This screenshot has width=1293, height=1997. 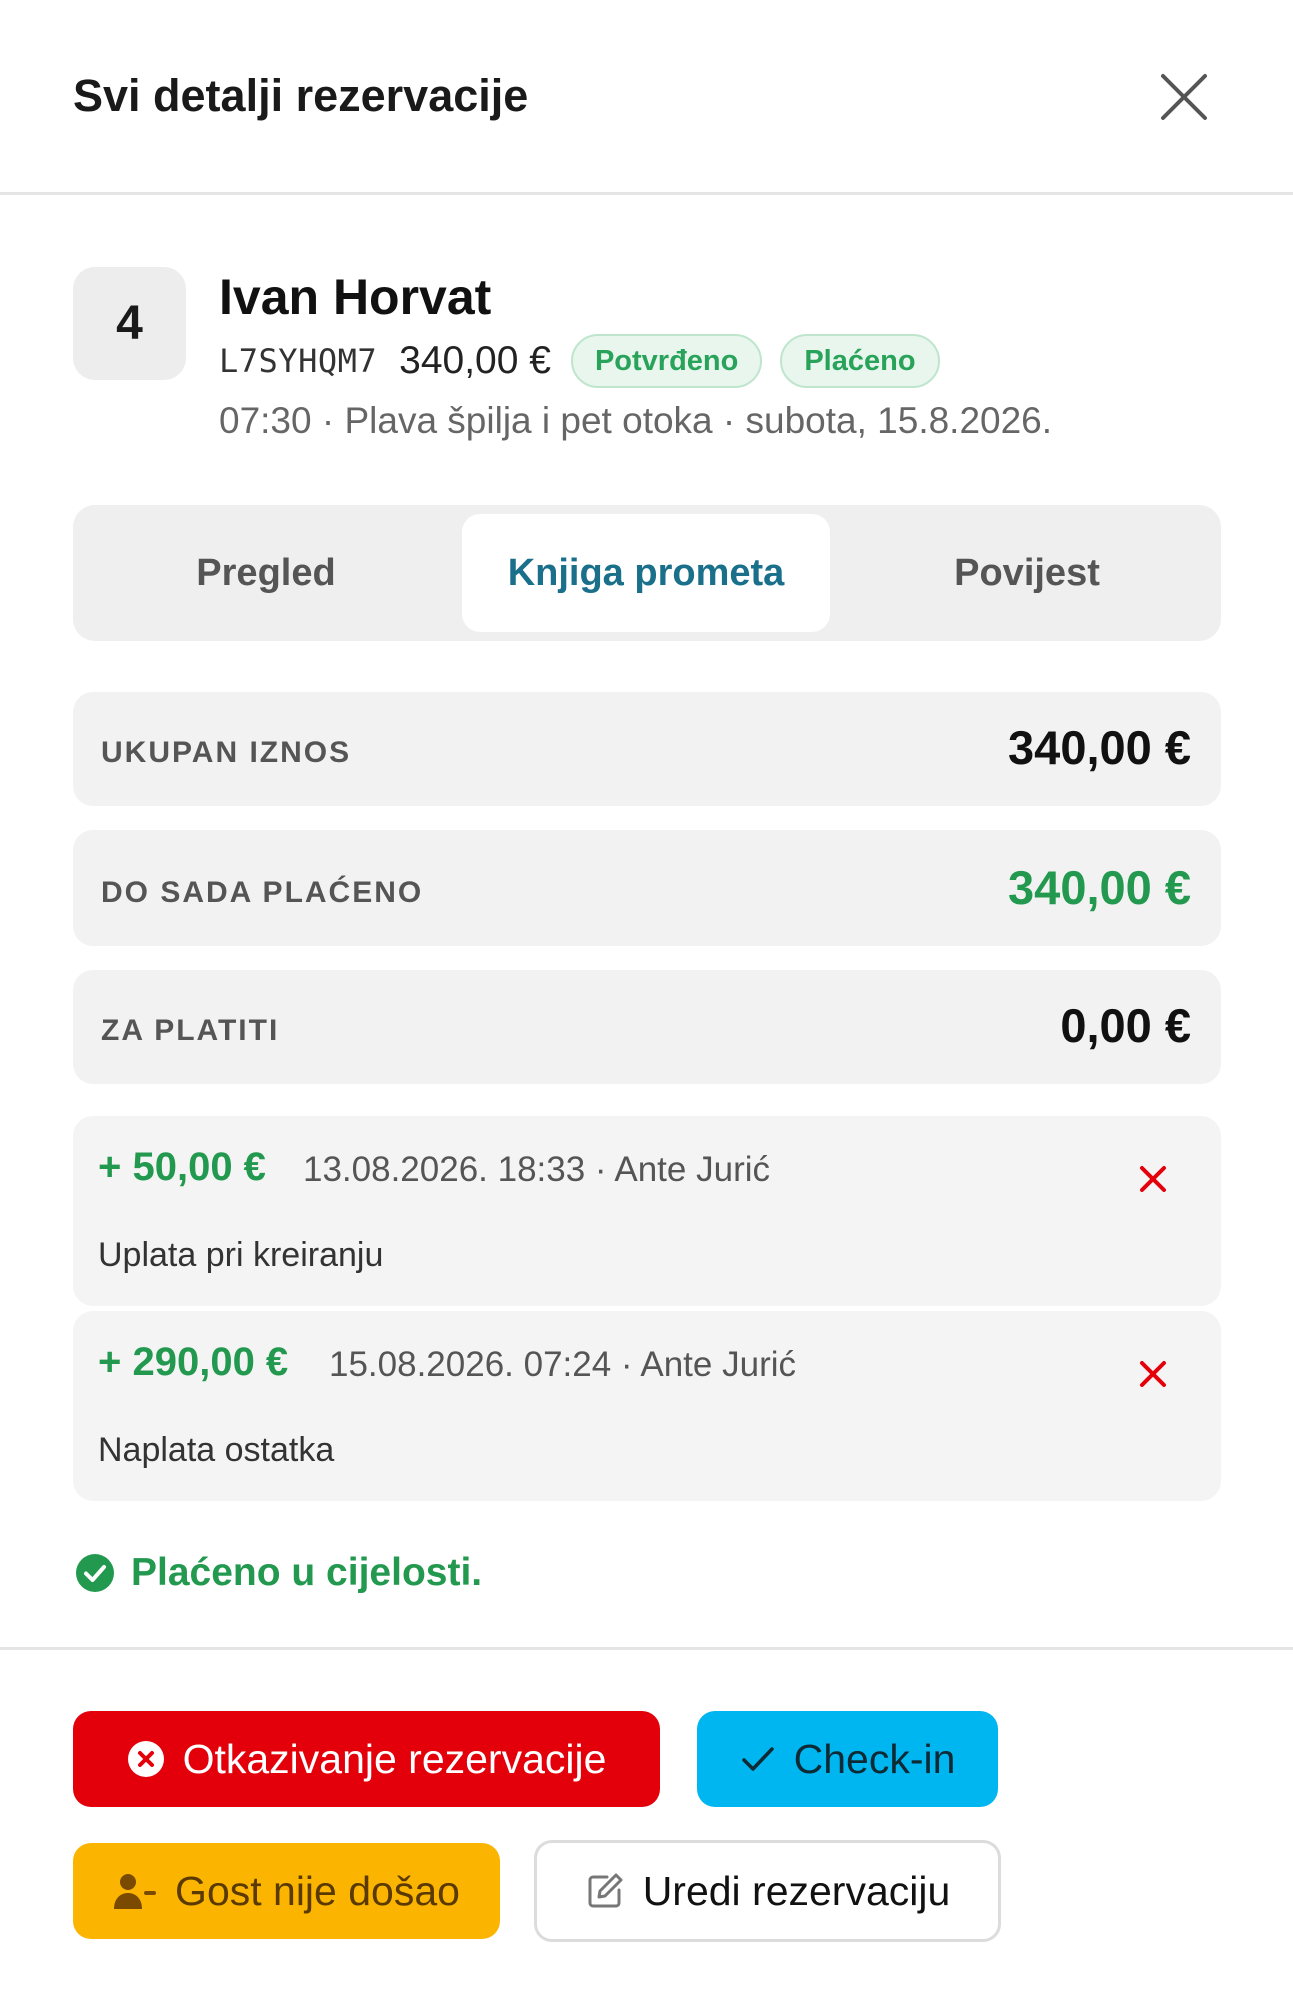 I want to click on reservation-meta: L7SYHQM7 340,00 € Potvrđeno Plaćeno, so click(x=588, y=361).